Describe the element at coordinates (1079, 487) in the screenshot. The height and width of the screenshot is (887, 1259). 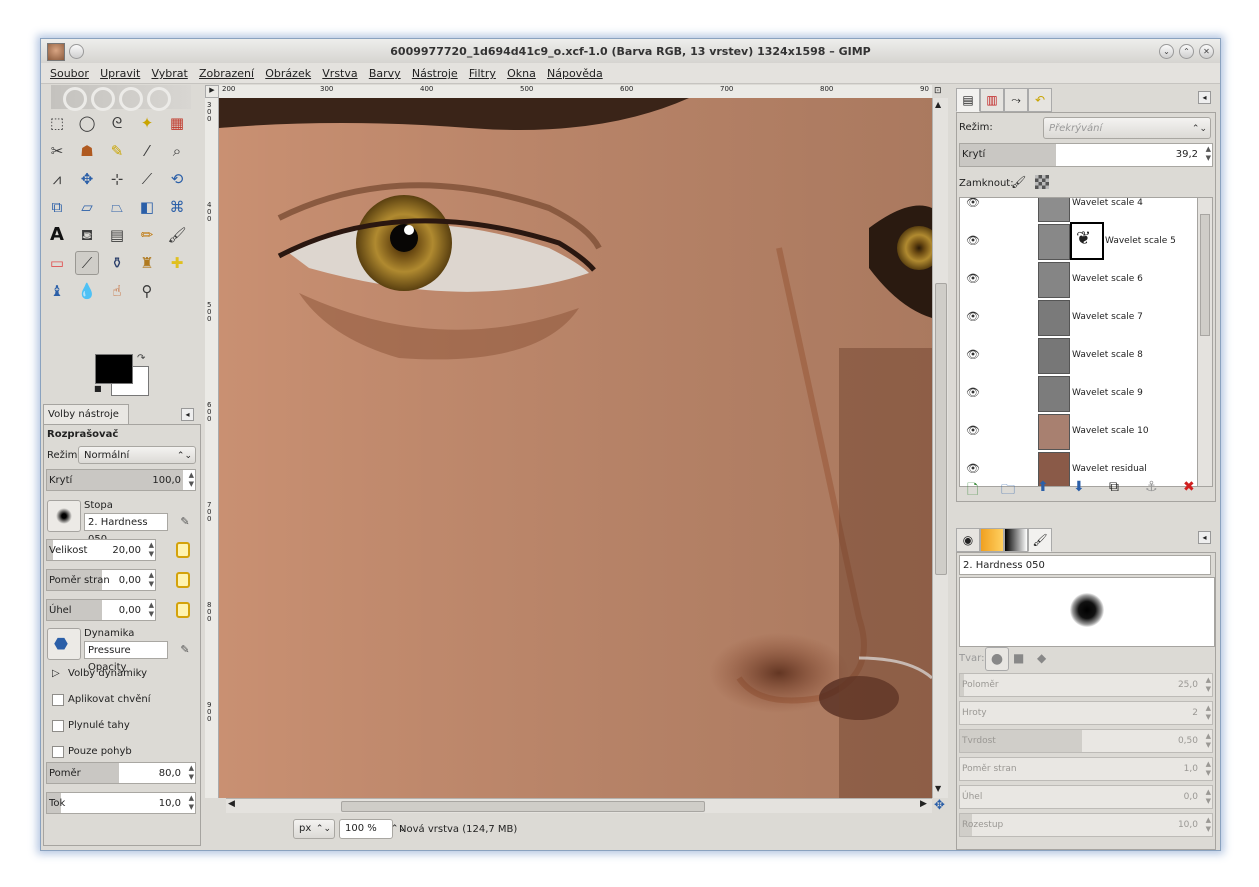
I see `lower-layer-icon: ⬇` at that location.